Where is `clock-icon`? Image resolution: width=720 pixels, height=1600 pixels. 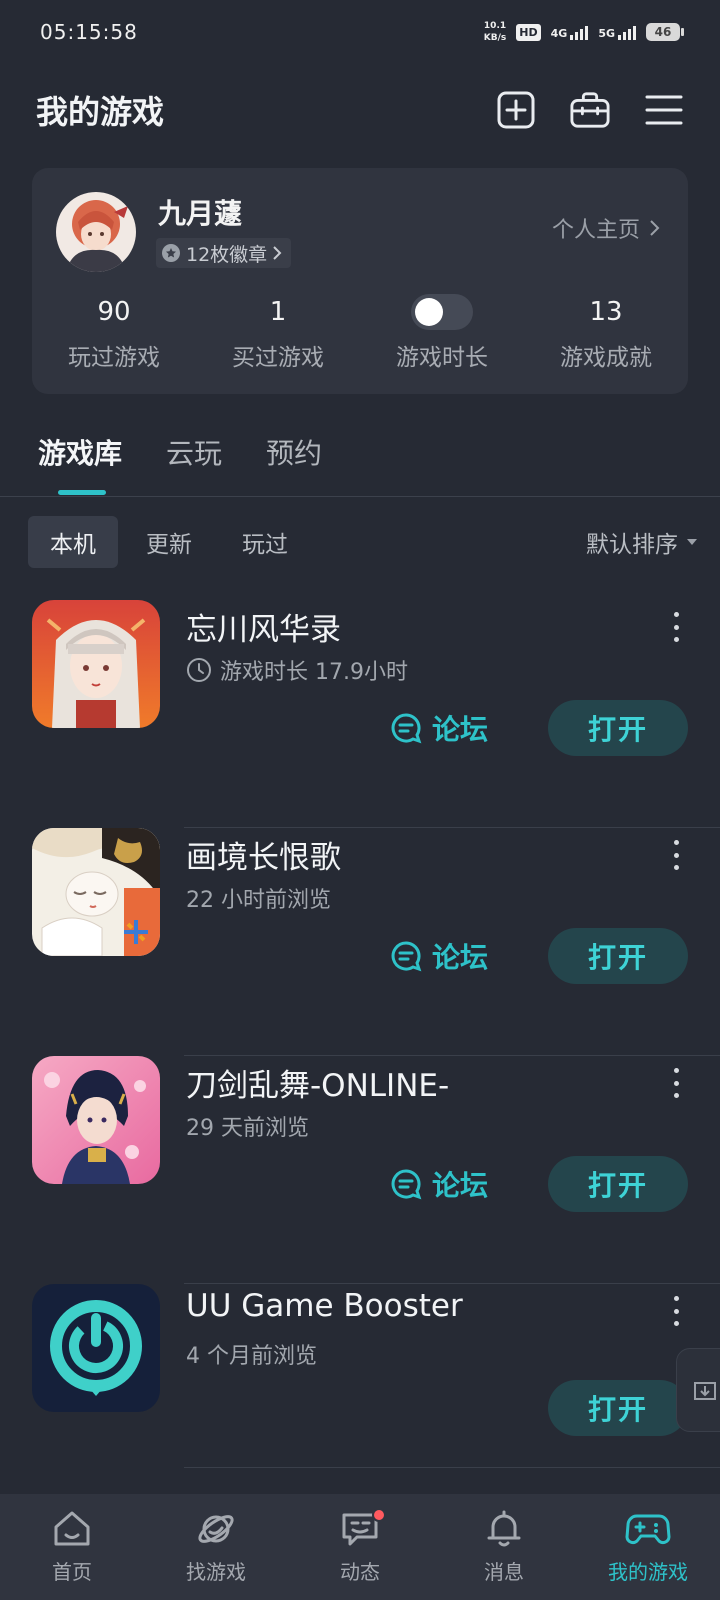 clock-icon is located at coordinates (199, 670).